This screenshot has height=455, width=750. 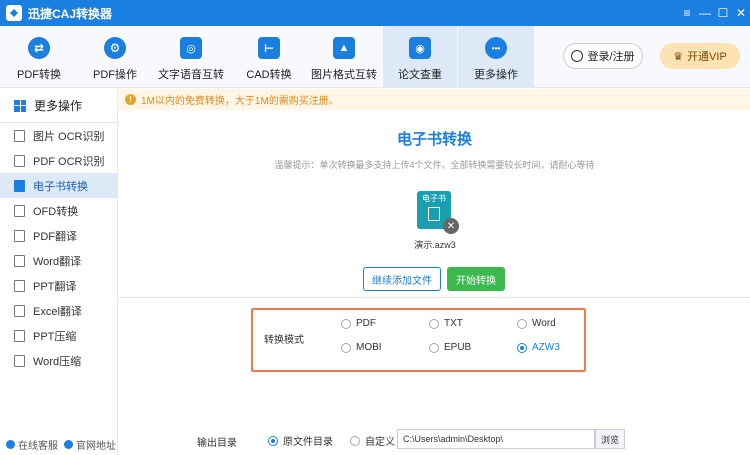 What do you see at coordinates (434, 198) in the screenshot?
I see `file-icon-text: 电子书` at bounding box center [434, 198].